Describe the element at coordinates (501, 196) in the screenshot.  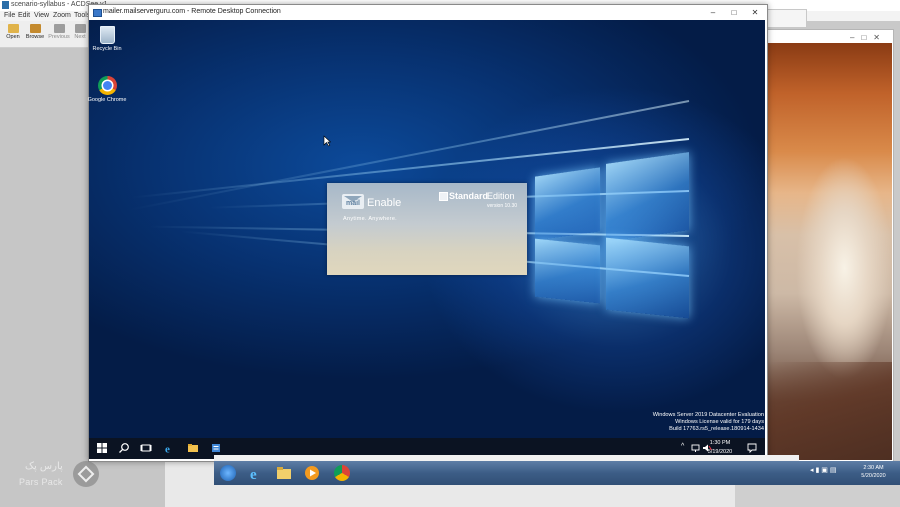
I see `edition-label: Edition` at that location.